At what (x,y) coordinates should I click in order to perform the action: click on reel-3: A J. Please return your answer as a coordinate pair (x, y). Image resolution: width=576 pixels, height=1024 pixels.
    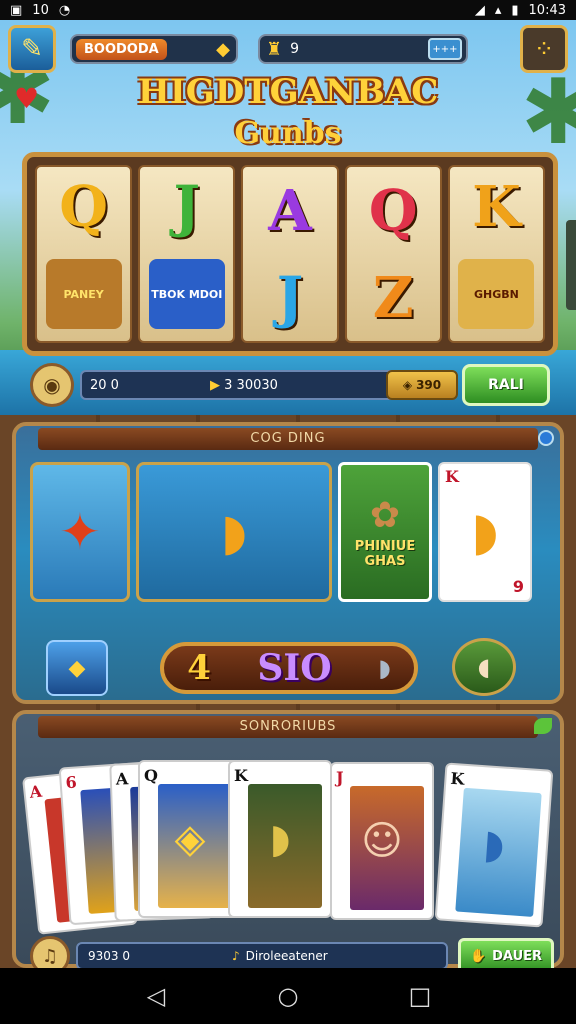
    Looking at the image, I should click on (290, 254).